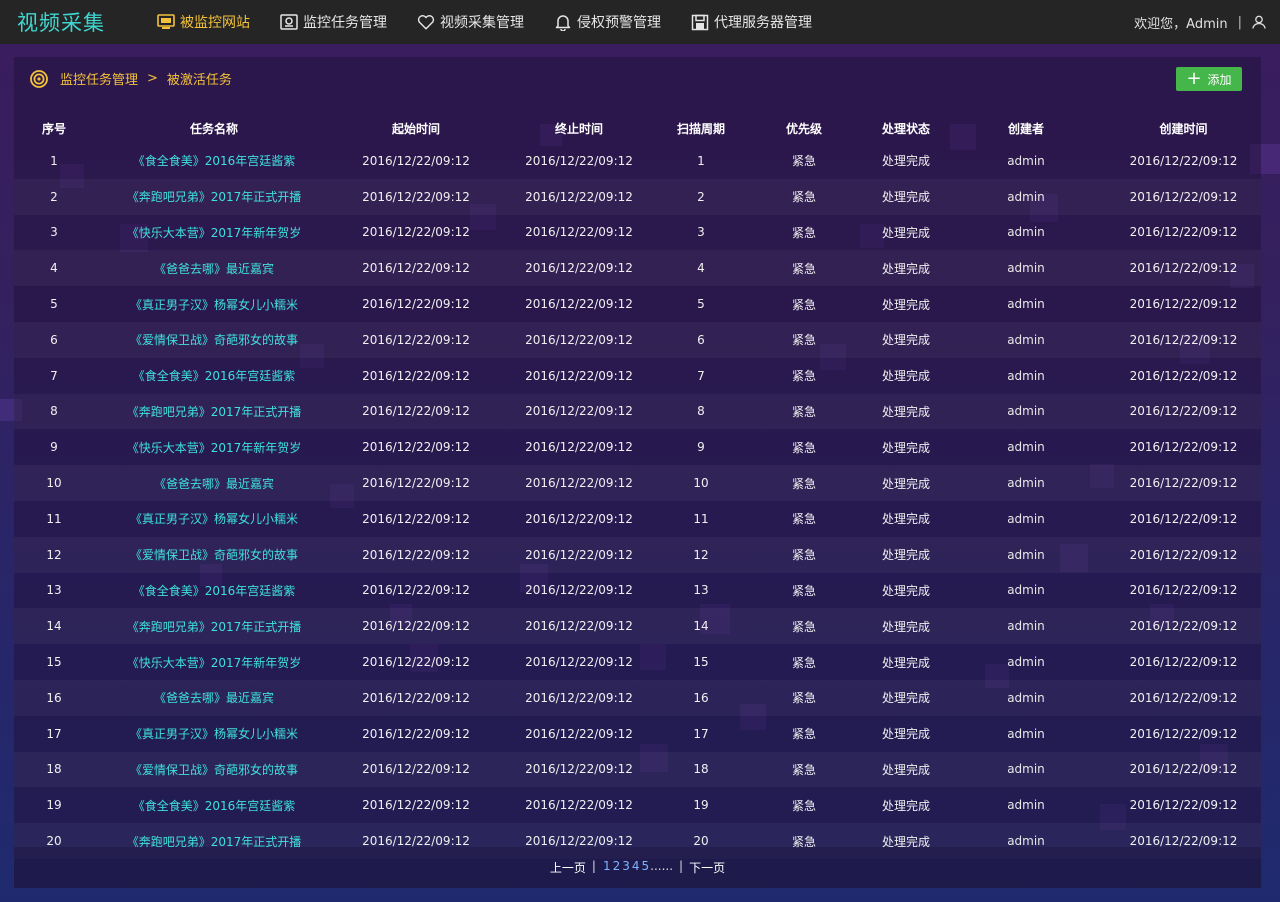 The image size is (1280, 902). I want to click on nav-item-proxy-server: 代理服务器管理, so click(751, 22).